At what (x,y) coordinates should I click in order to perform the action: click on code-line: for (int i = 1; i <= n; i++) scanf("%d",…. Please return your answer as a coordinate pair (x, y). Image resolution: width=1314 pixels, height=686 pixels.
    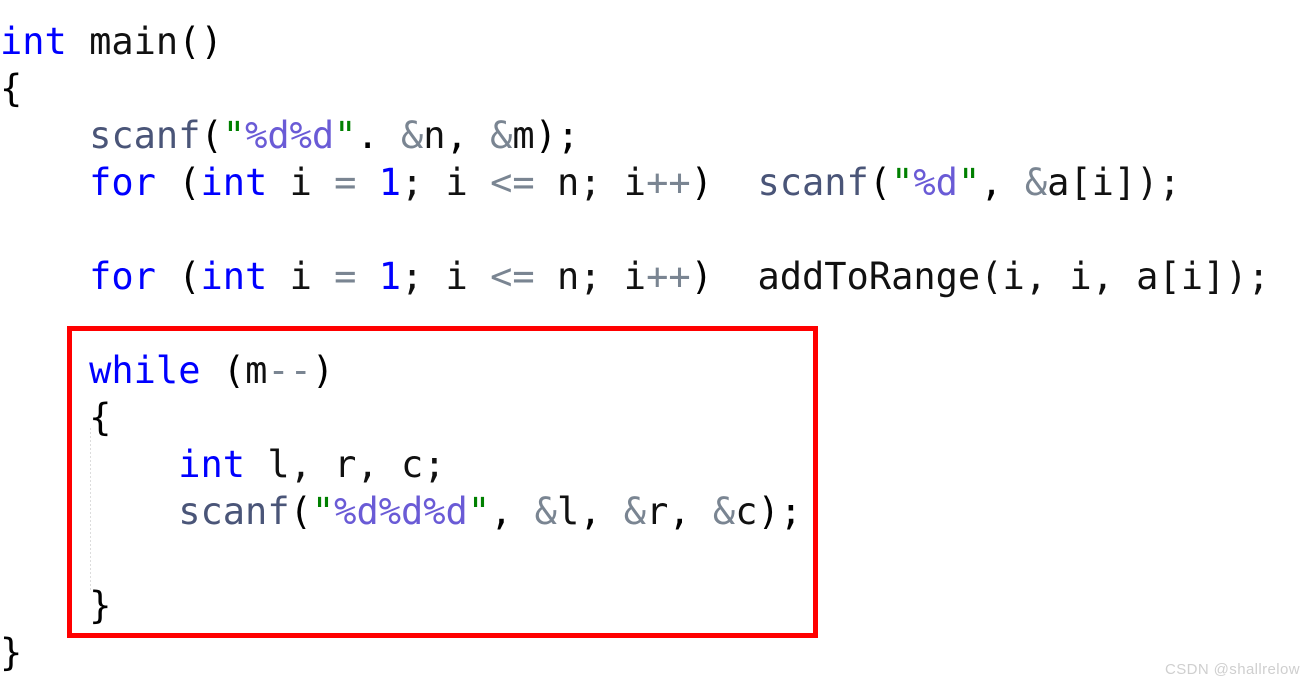
    Looking at the image, I should click on (590, 182).